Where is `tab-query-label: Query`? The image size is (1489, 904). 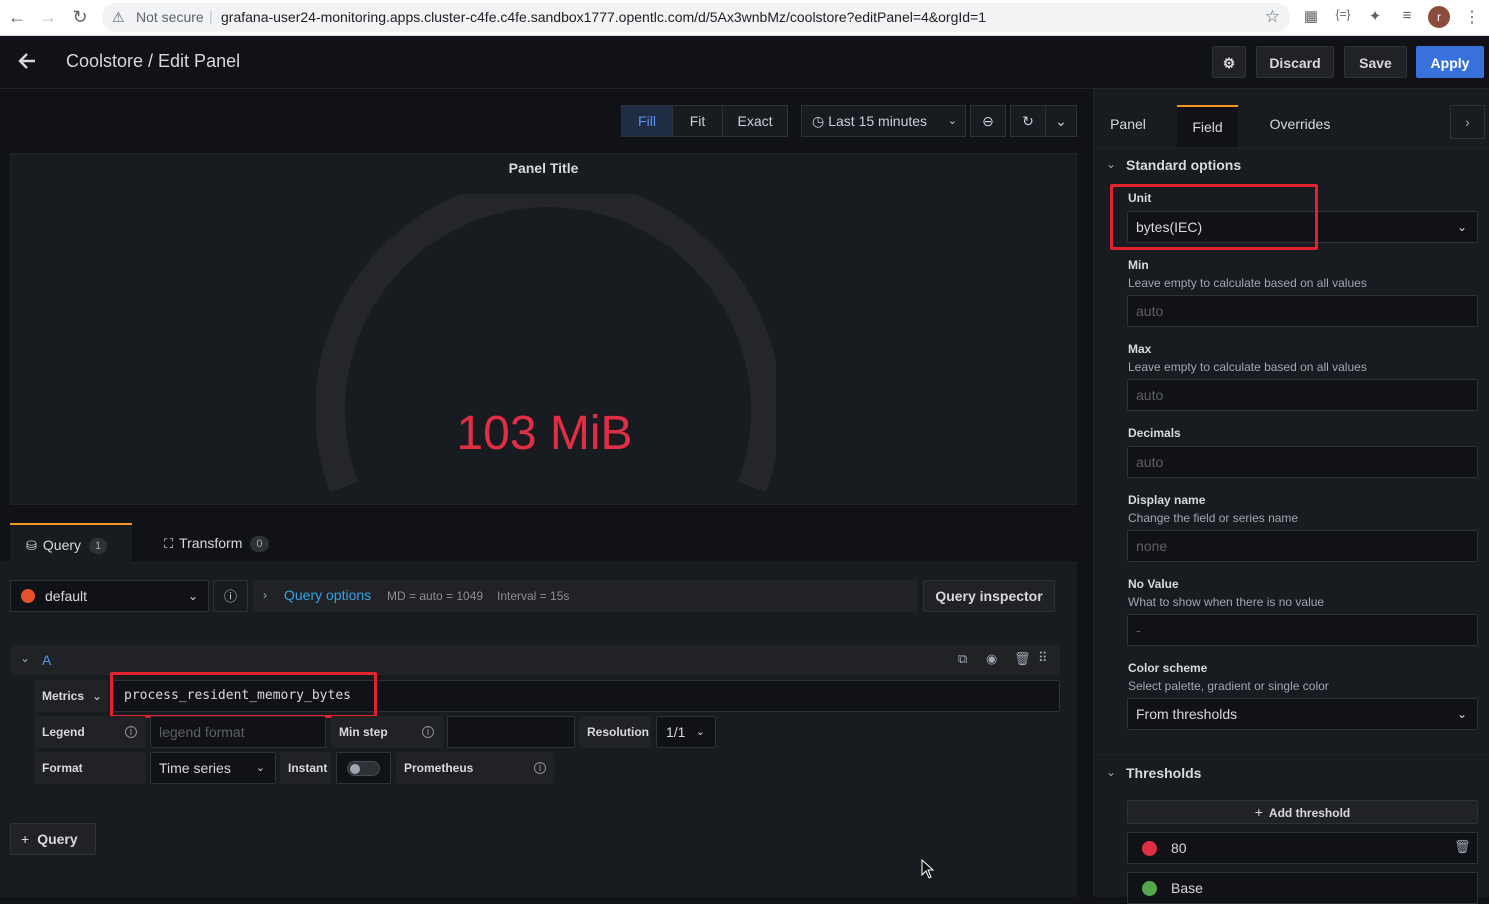
tab-query-label: Query is located at coordinates (62, 545).